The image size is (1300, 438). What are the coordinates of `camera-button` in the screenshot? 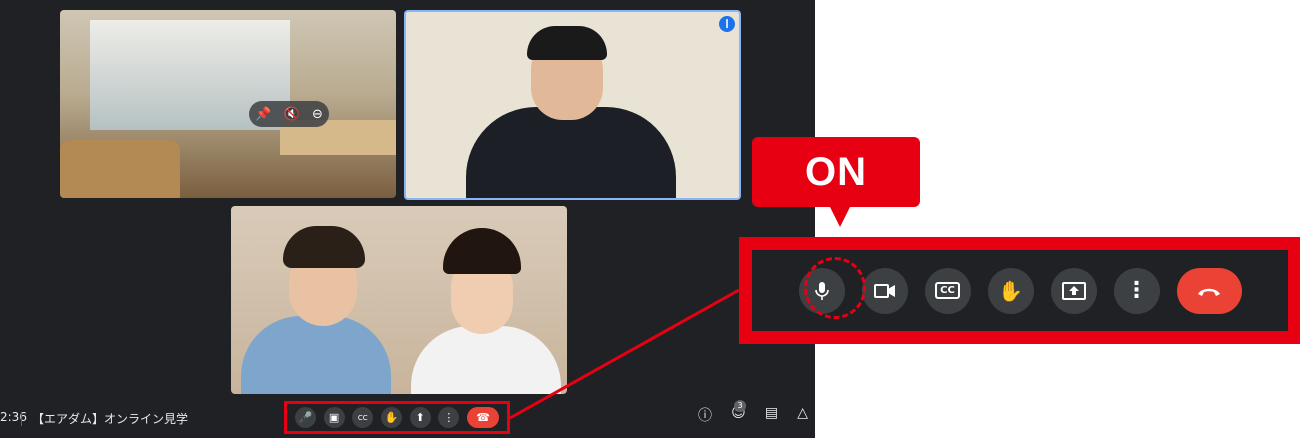 It's located at (884, 290).